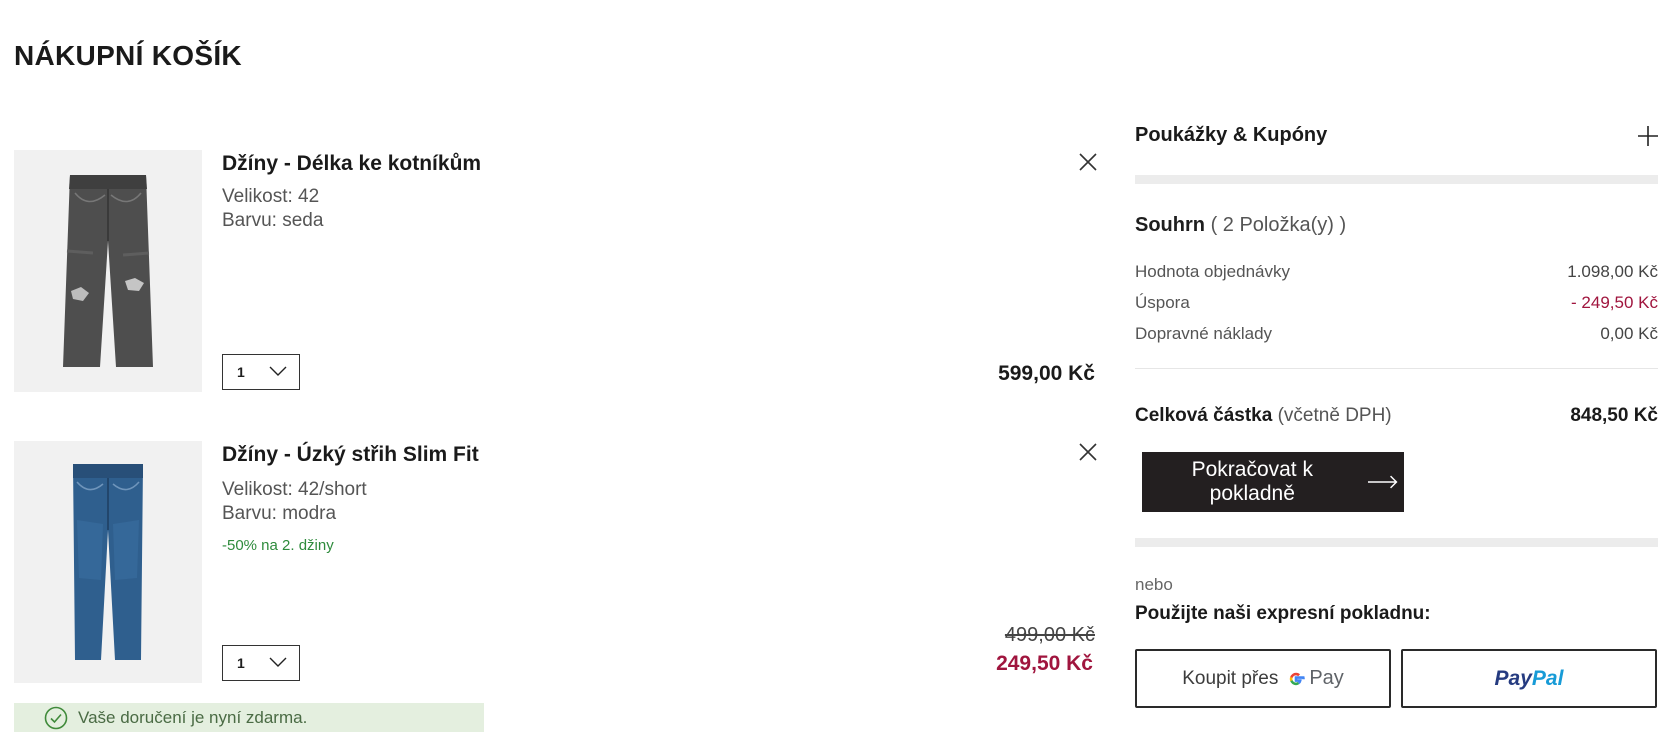 The image size is (1670, 732). Describe the element at coordinates (1170, 225) in the screenshot. I see `summary-title: Souhrn` at that location.